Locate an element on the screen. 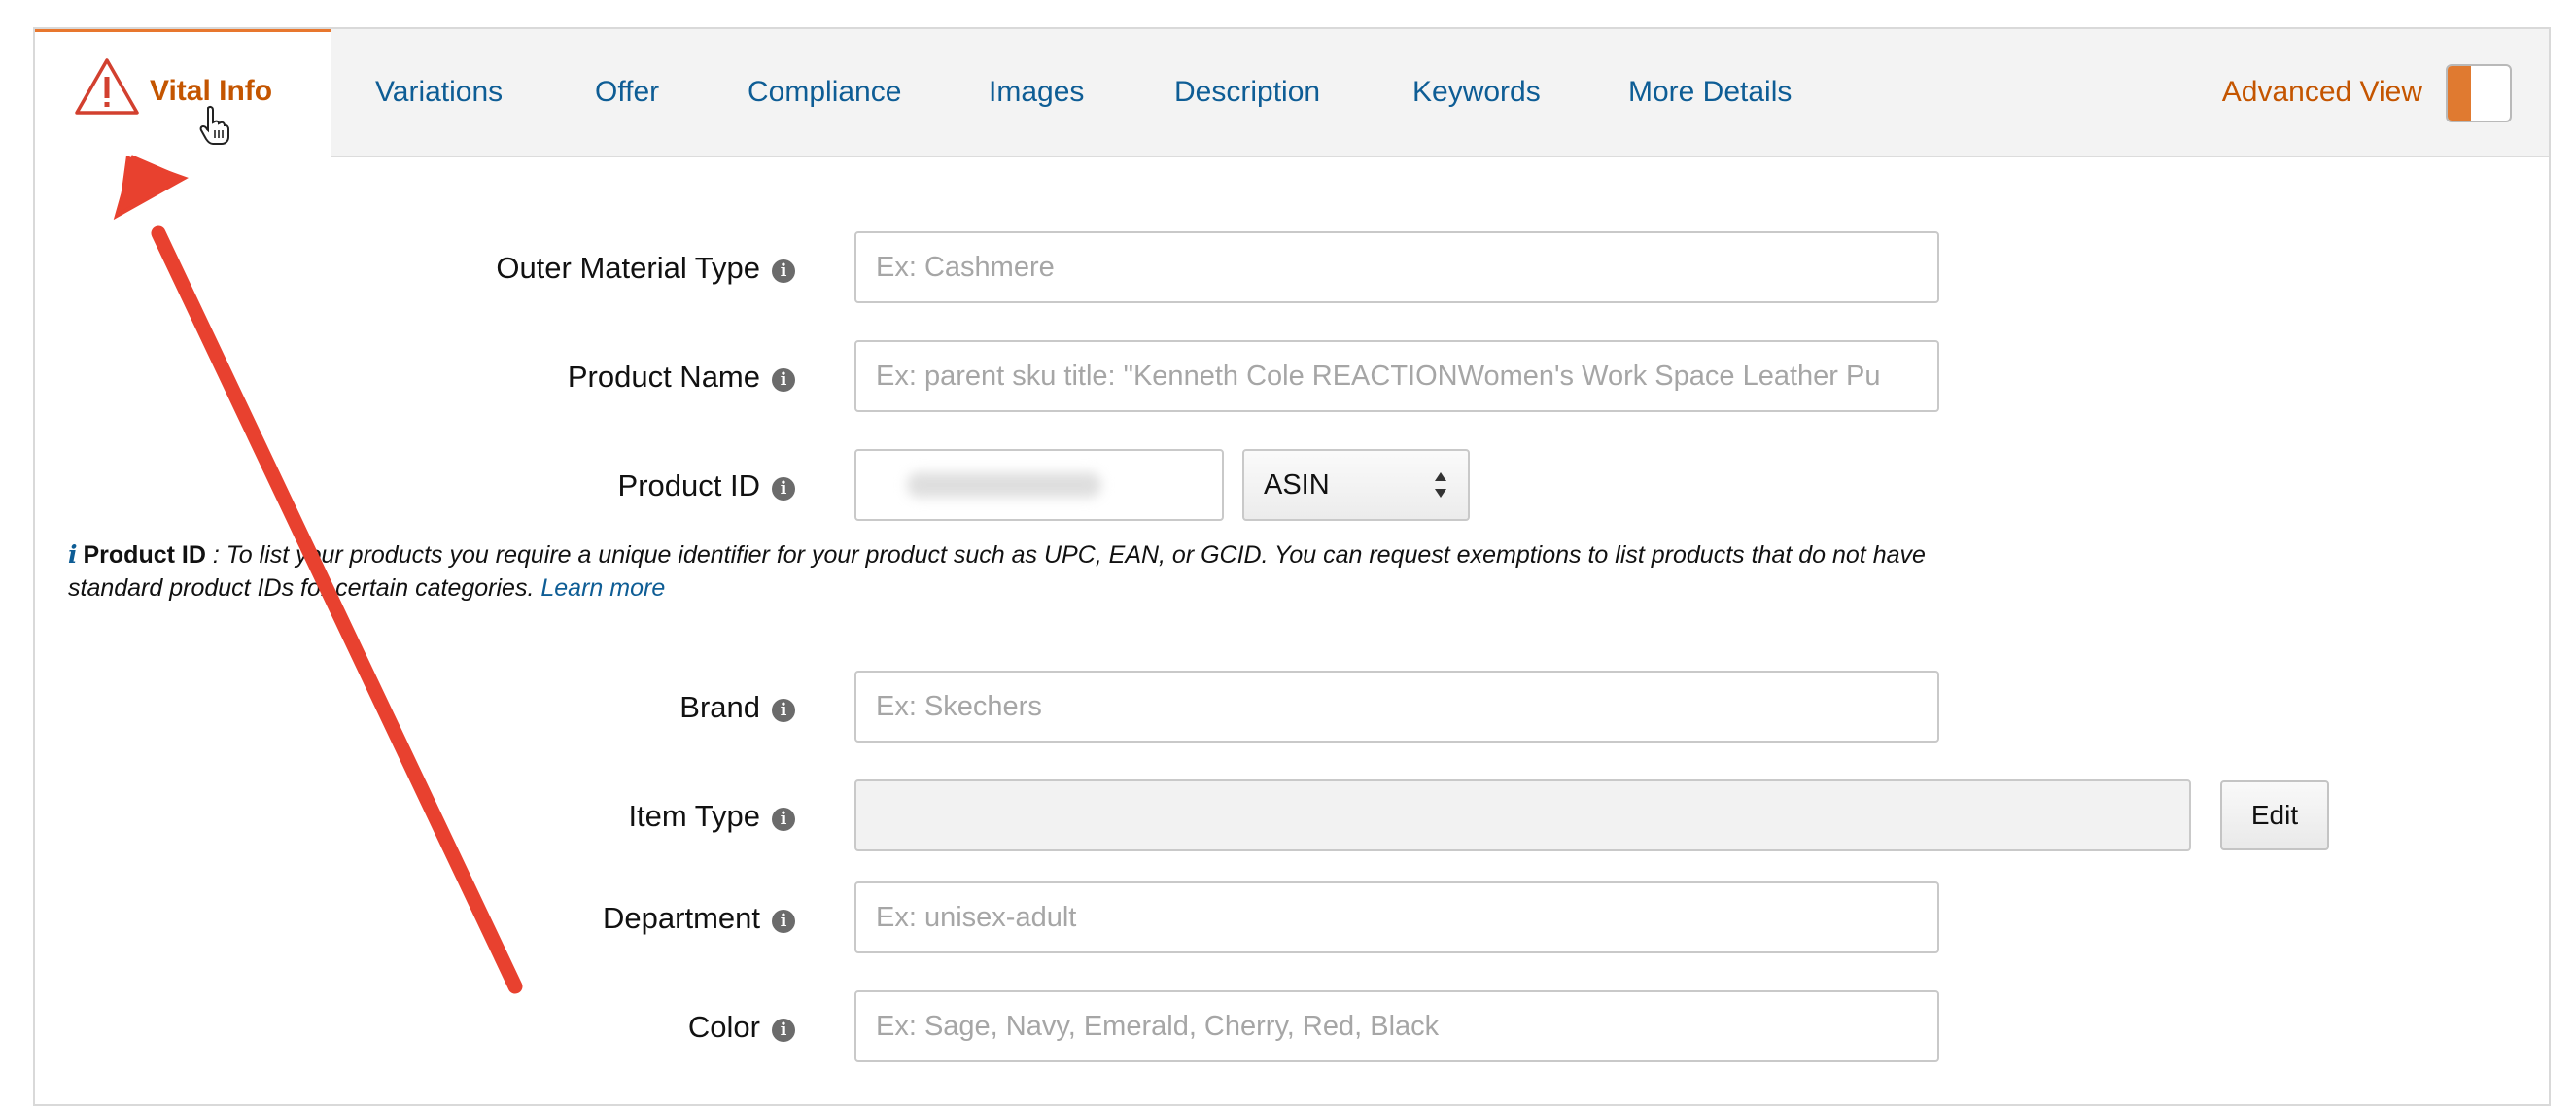  tab-more-details: More Details is located at coordinates (1710, 92).